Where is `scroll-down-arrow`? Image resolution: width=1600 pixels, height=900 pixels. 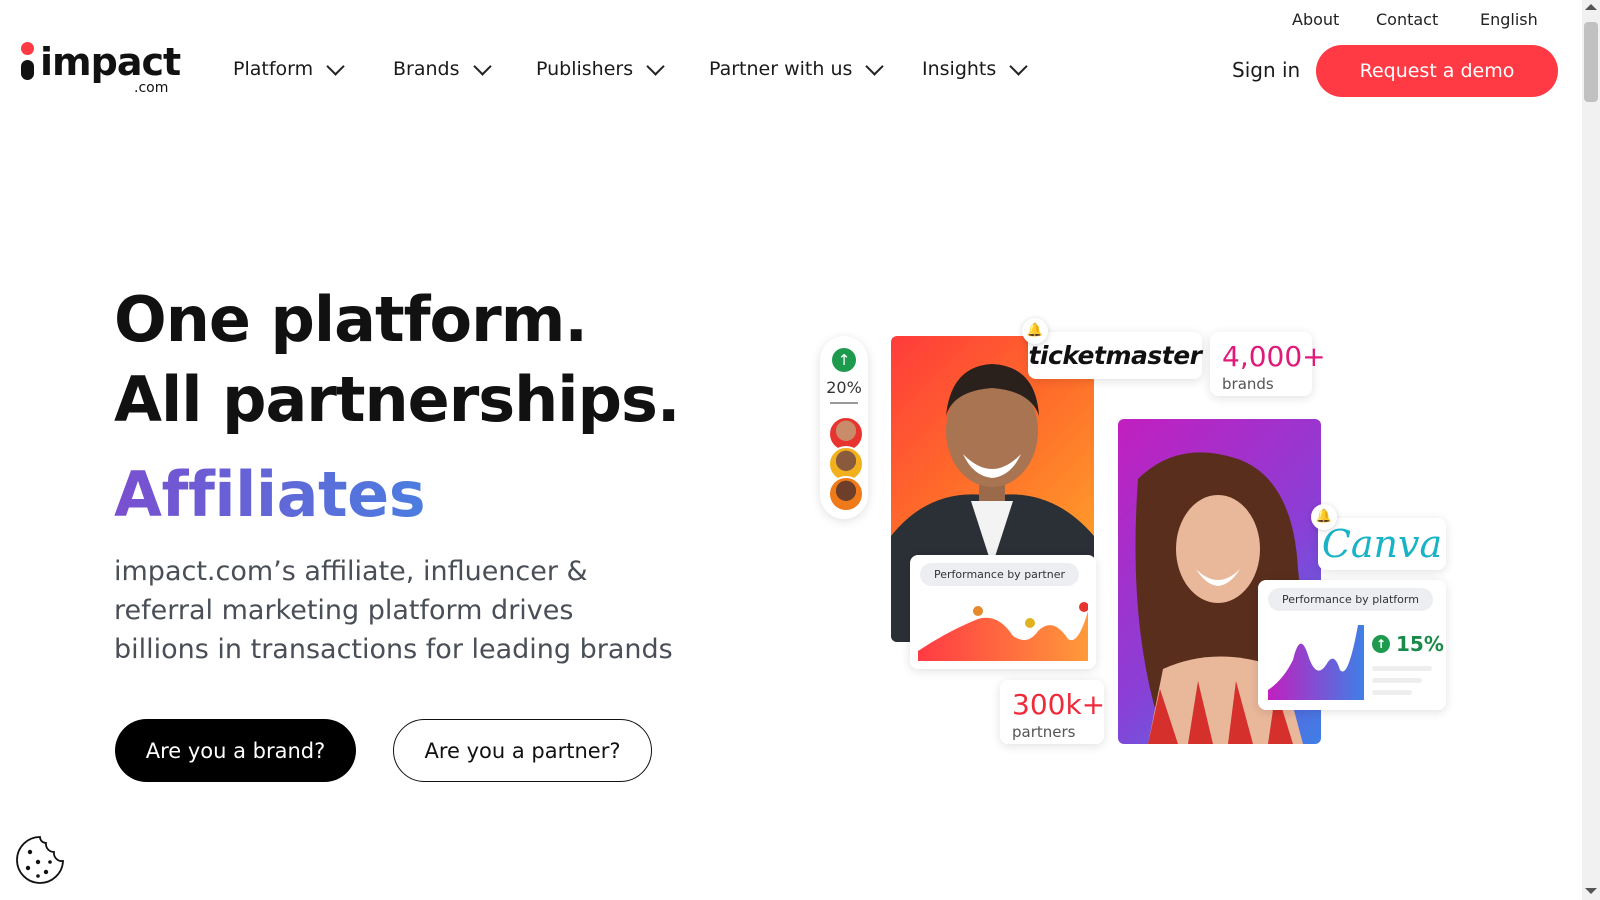
scroll-down-arrow is located at coordinates (1591, 891).